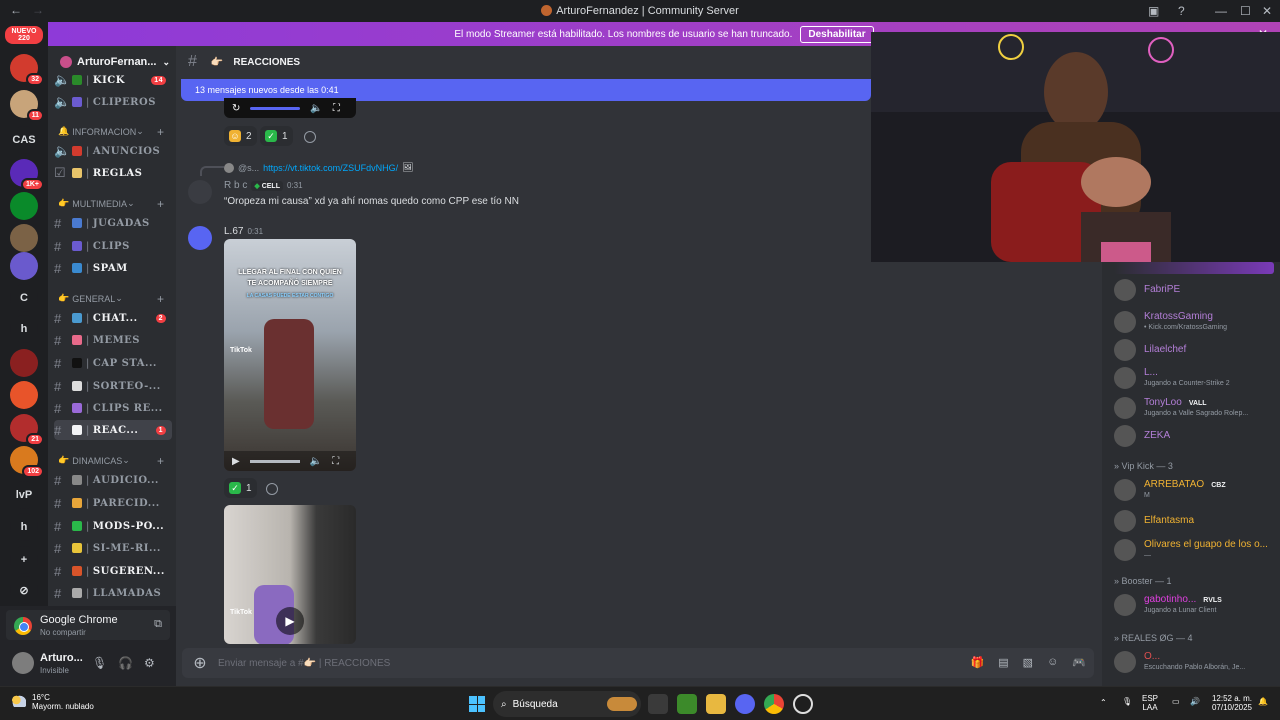  What do you see at coordinates (1195, 701) in the screenshot?
I see `volume-icon: 🔊` at bounding box center [1195, 701].